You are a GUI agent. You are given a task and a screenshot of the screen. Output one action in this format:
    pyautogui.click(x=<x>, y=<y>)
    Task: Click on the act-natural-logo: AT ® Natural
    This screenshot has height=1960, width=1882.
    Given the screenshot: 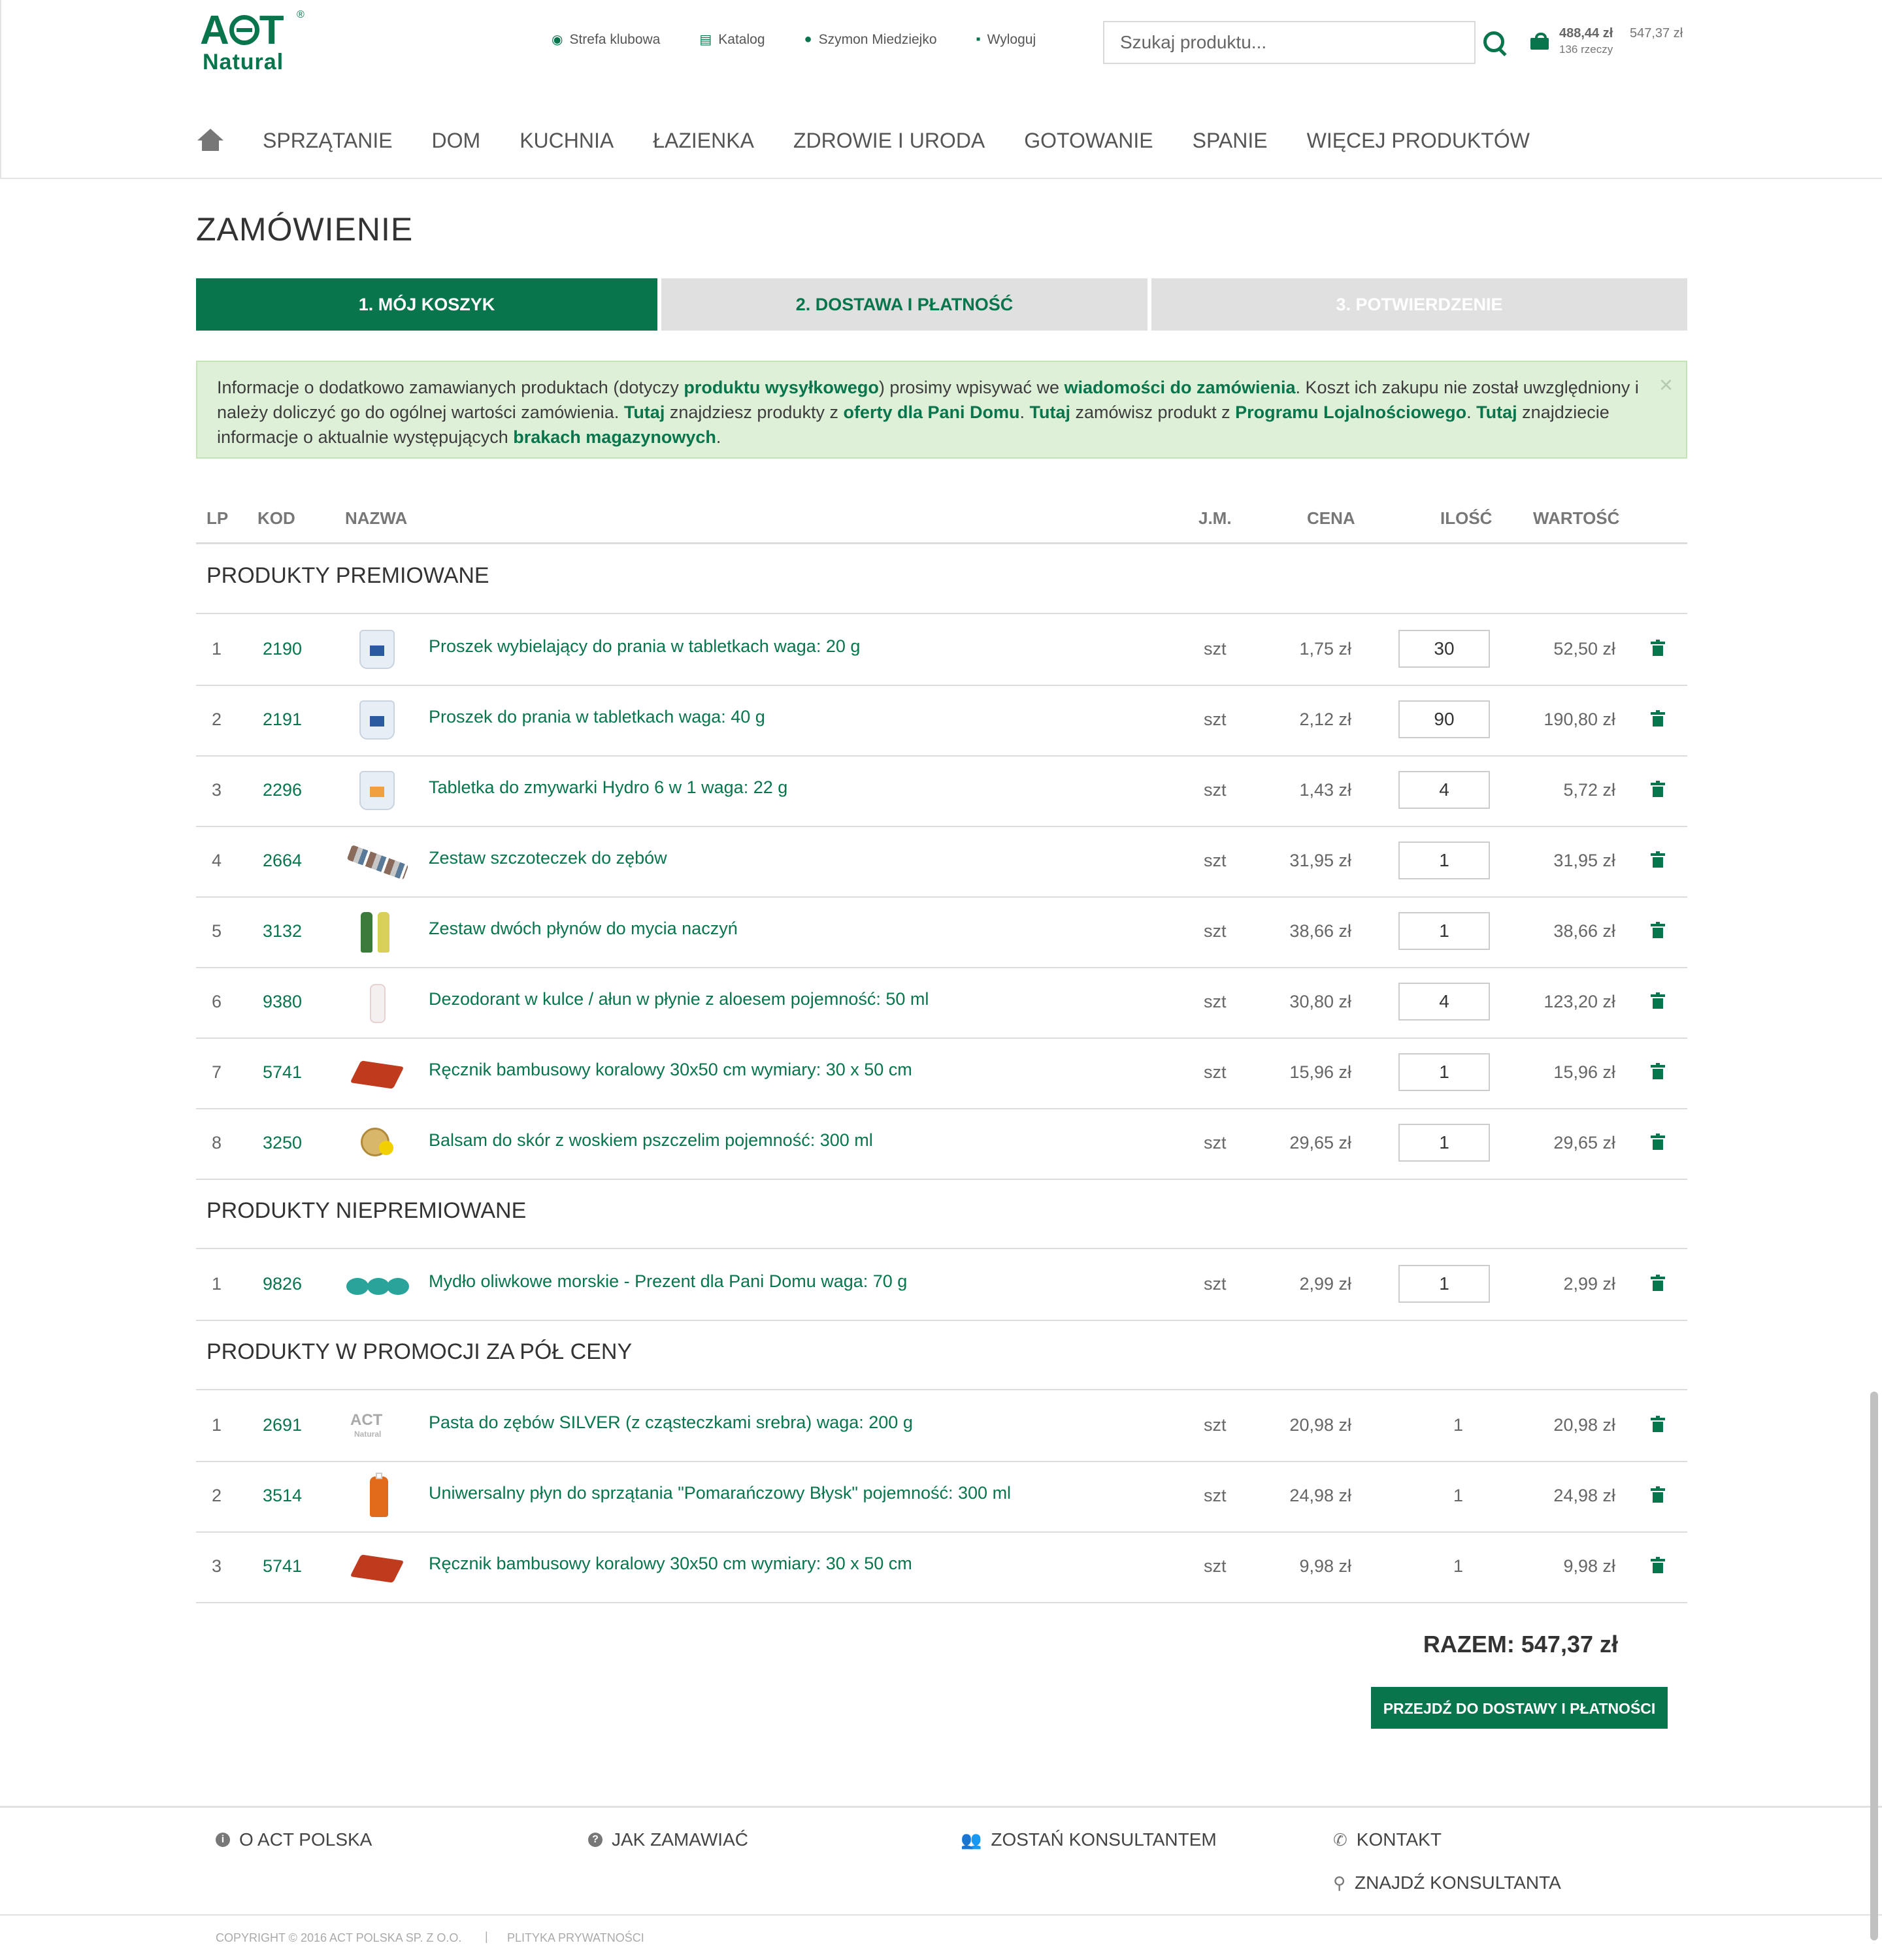 What is the action you would take?
    pyautogui.click(x=252, y=42)
    